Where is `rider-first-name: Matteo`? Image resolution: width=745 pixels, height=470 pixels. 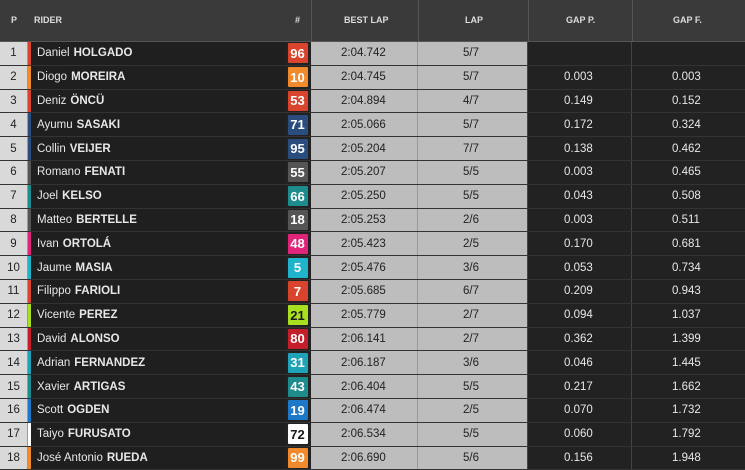
rider-first-name: Matteo is located at coordinates (55, 219).